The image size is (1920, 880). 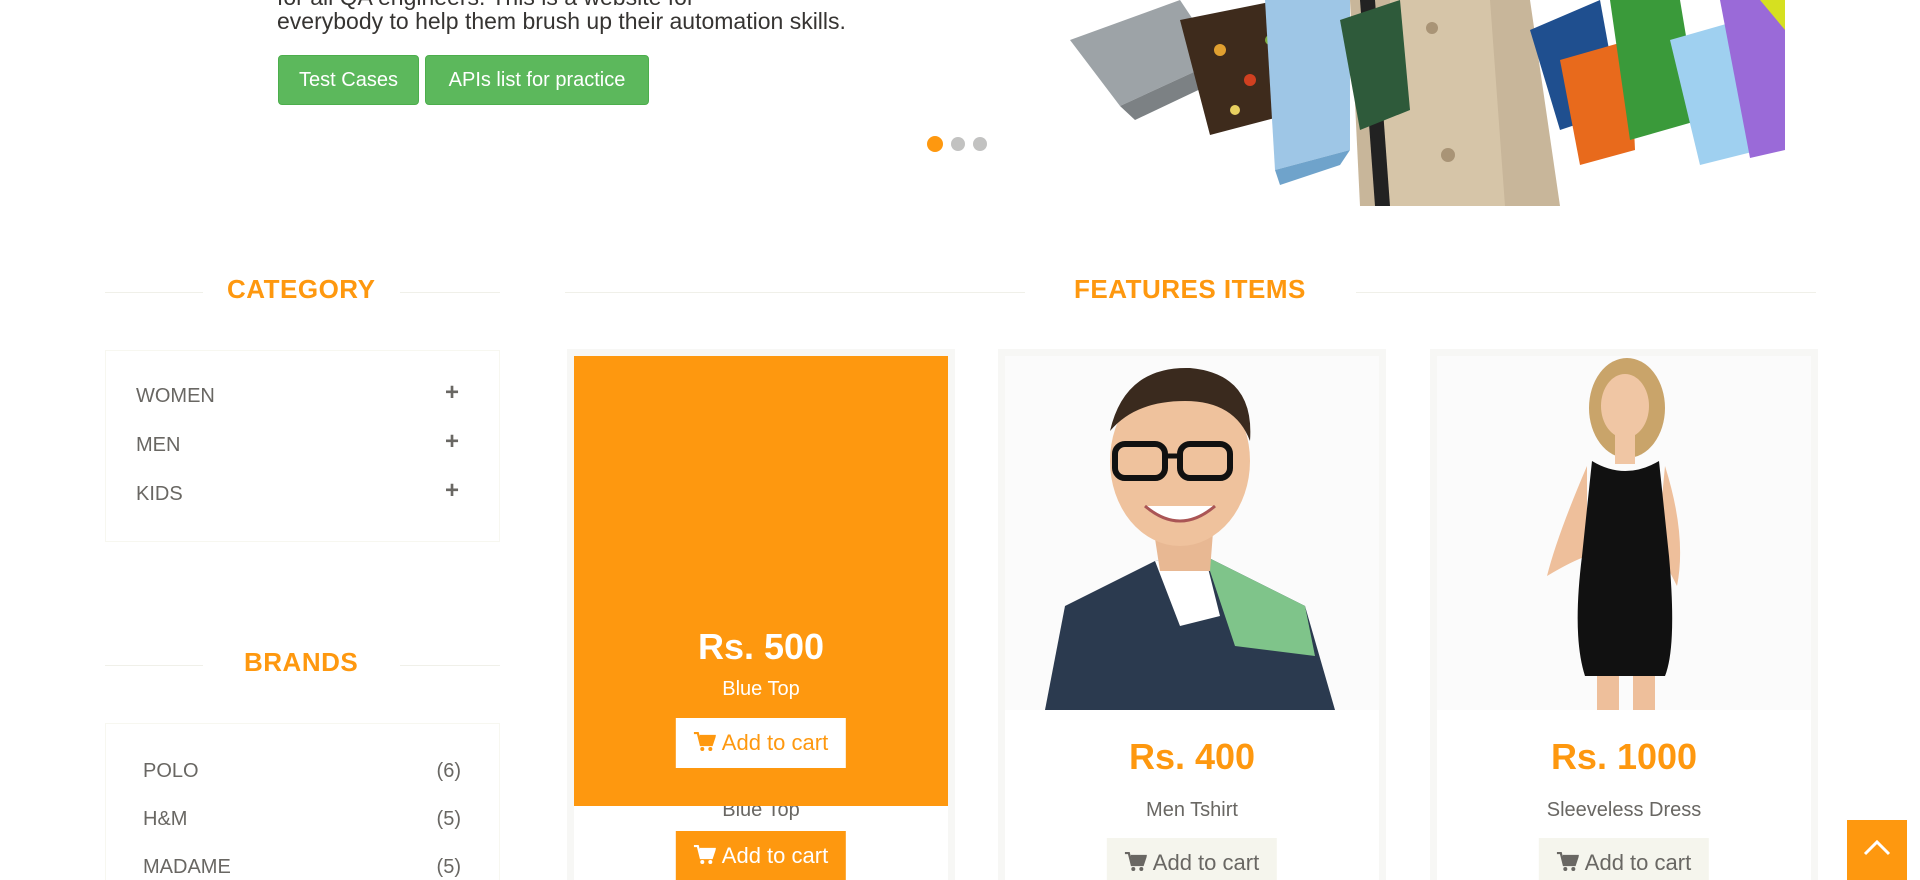 I want to click on product-name: Men Tshirt, so click(x=1192, y=810).